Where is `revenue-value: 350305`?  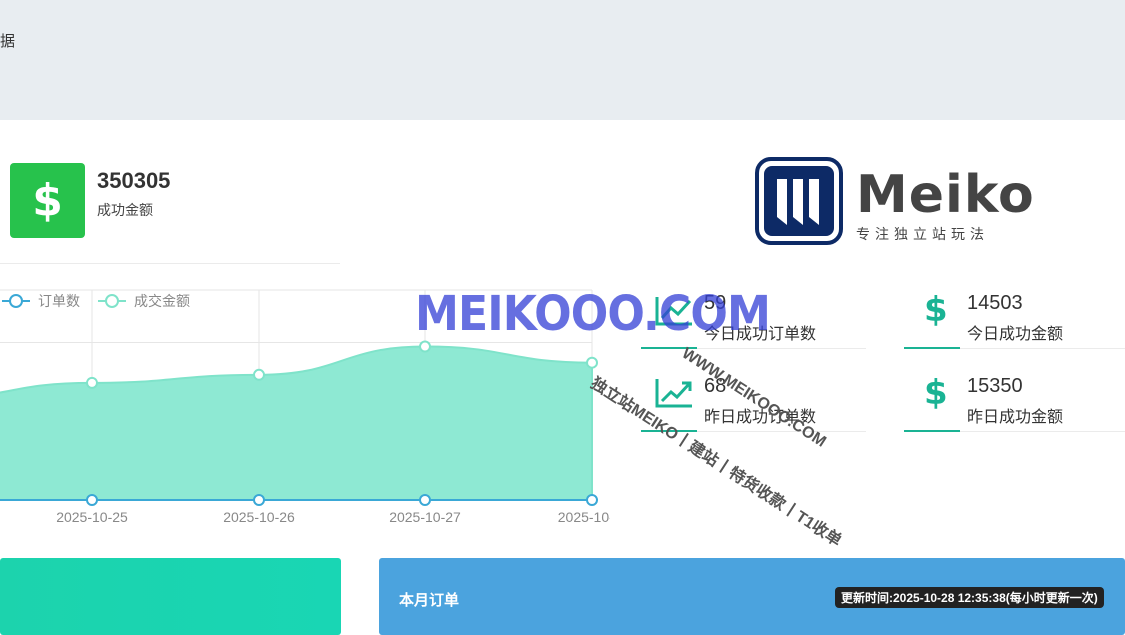 revenue-value: 350305 is located at coordinates (134, 180).